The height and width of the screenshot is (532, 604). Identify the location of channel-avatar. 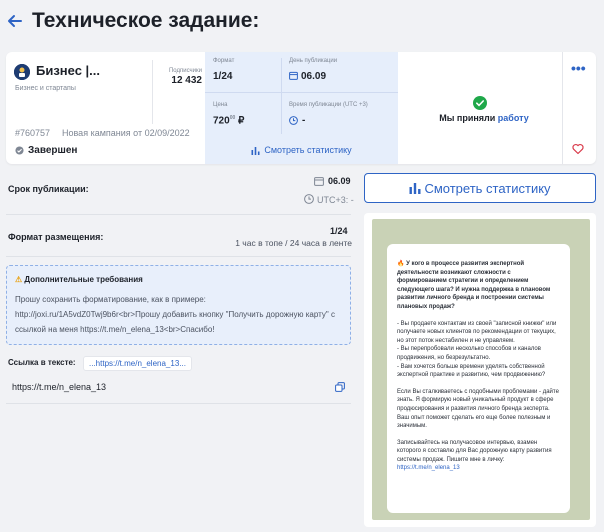
(22, 72).